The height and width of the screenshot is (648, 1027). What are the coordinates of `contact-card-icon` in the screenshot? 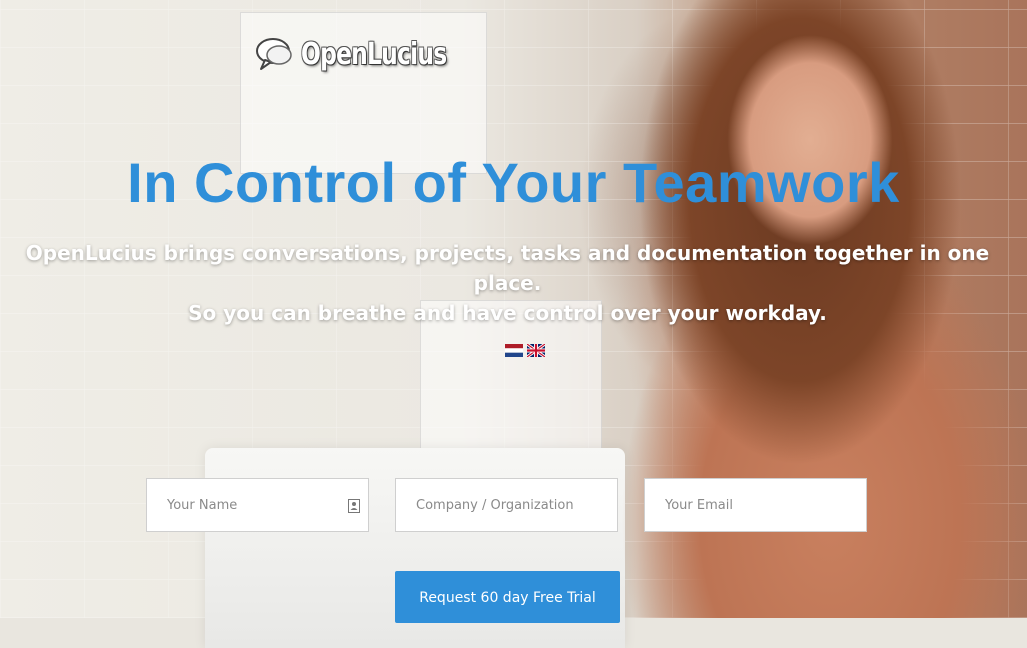 It's located at (354, 506).